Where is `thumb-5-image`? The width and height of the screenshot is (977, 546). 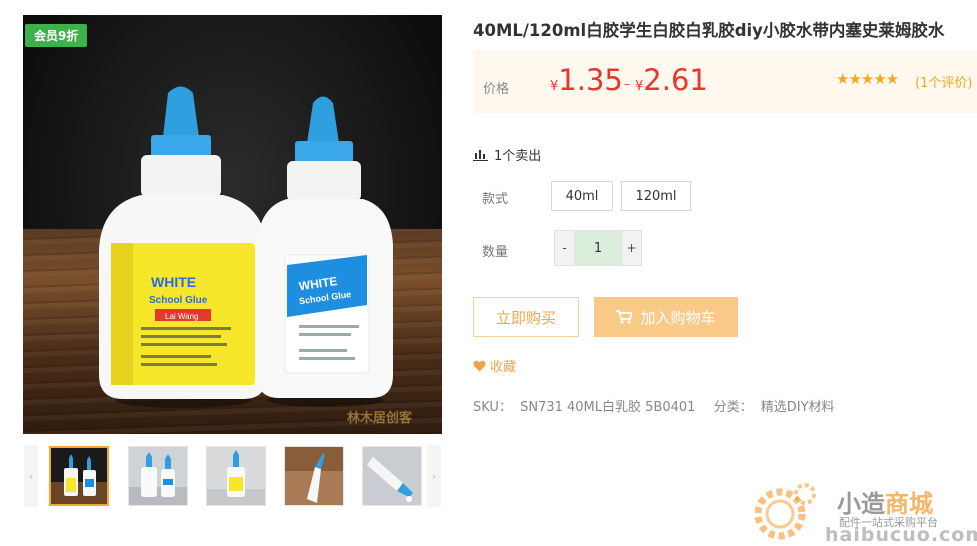
thumb-5-image is located at coordinates (392, 476).